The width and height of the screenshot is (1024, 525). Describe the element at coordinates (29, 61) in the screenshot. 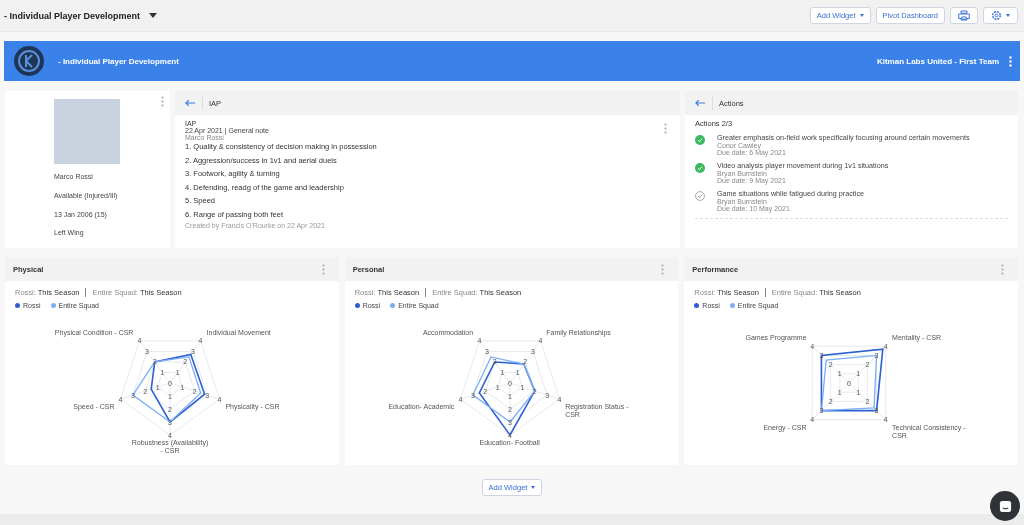

I see `club-logo-icon` at that location.